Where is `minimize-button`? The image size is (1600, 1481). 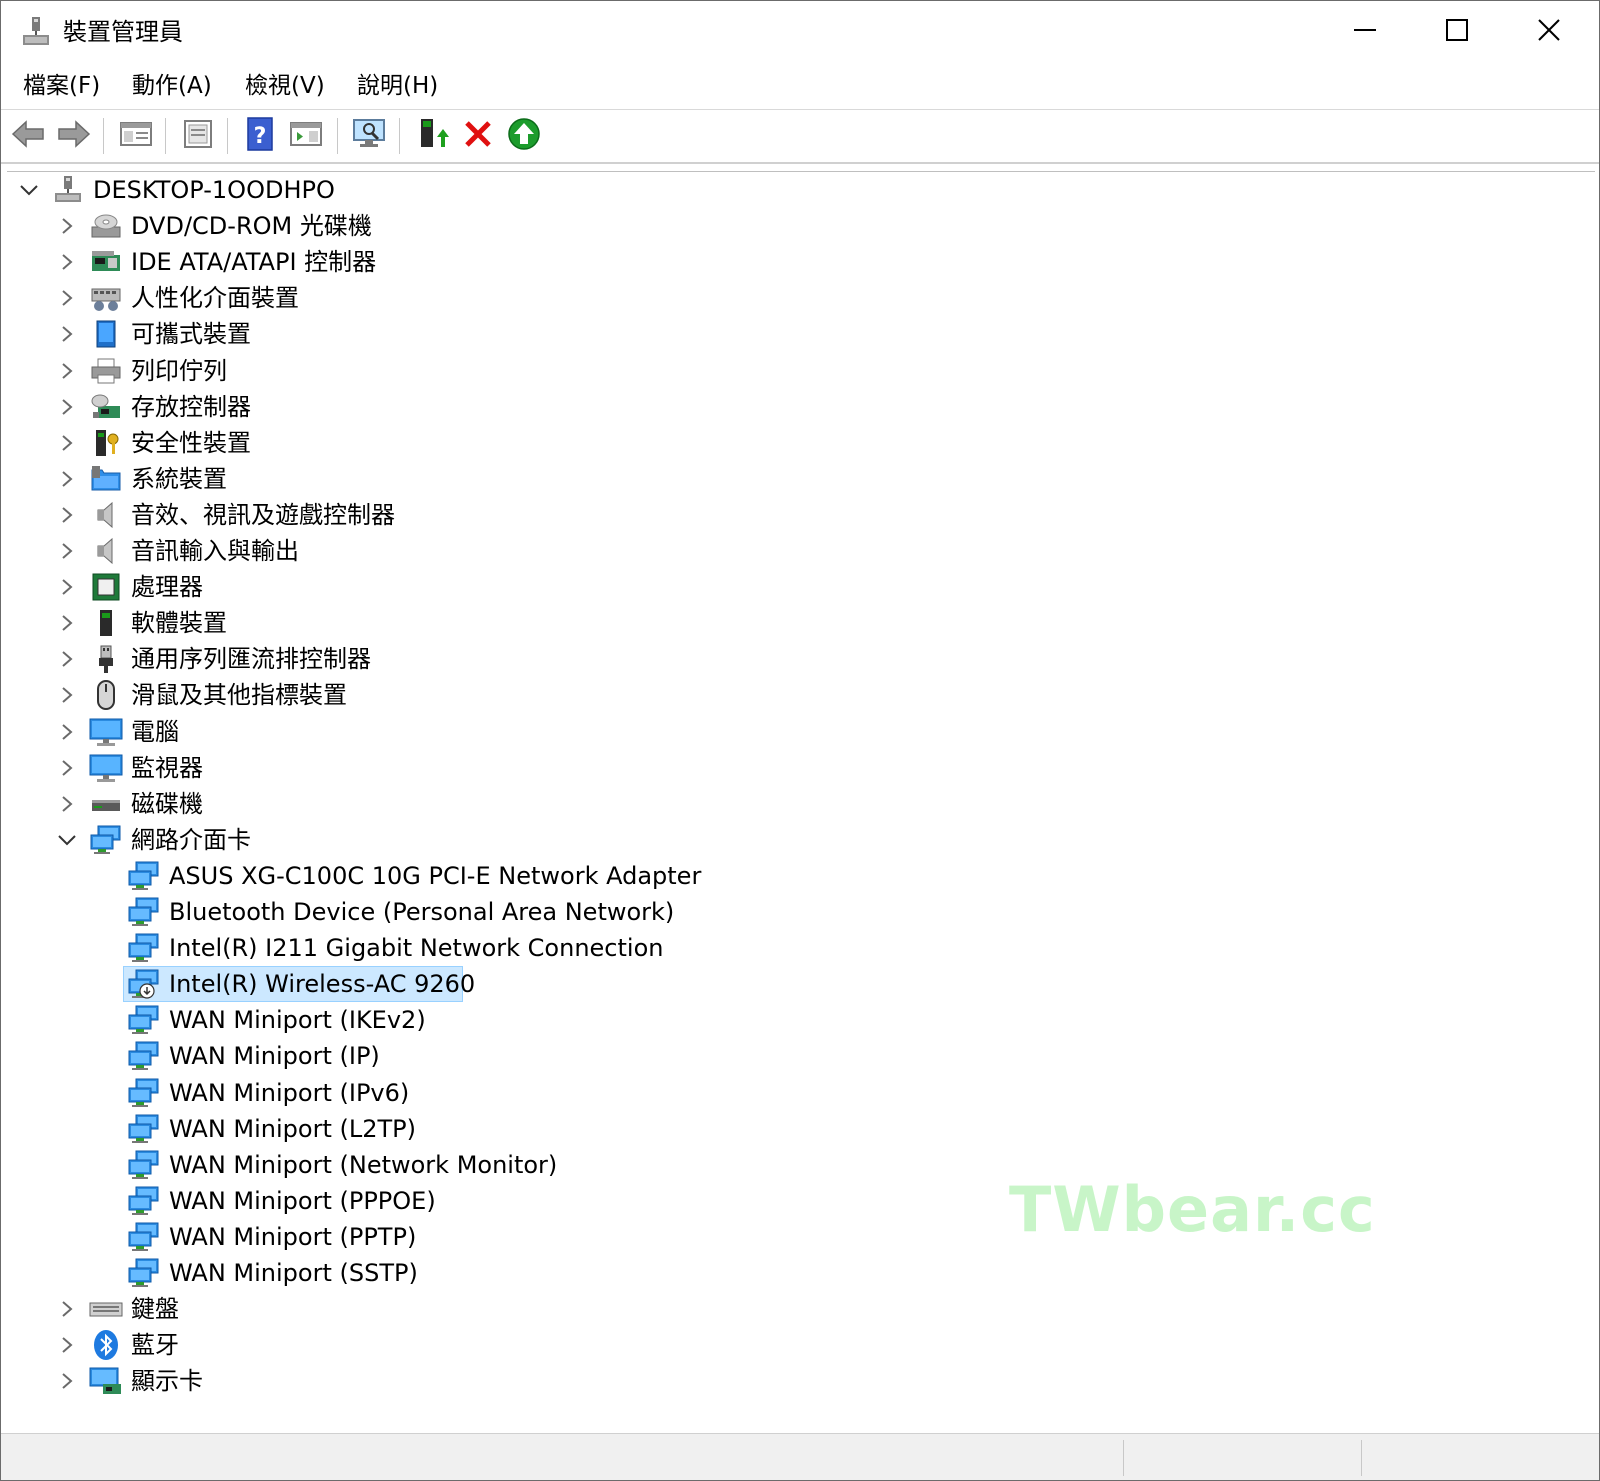 minimize-button is located at coordinates (1365, 32).